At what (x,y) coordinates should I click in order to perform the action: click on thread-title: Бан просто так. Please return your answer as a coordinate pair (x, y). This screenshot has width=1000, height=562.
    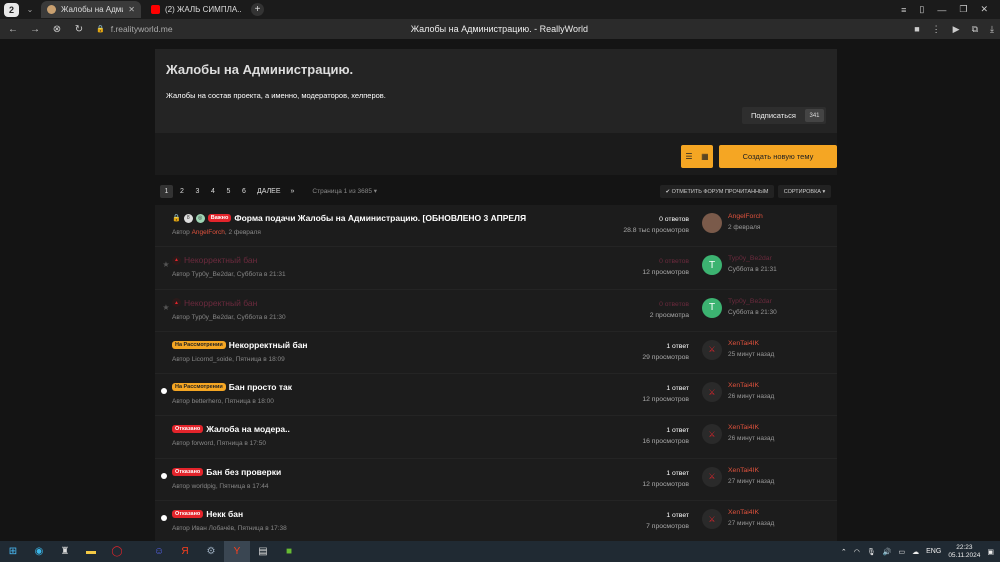
    Looking at the image, I should click on (260, 387).